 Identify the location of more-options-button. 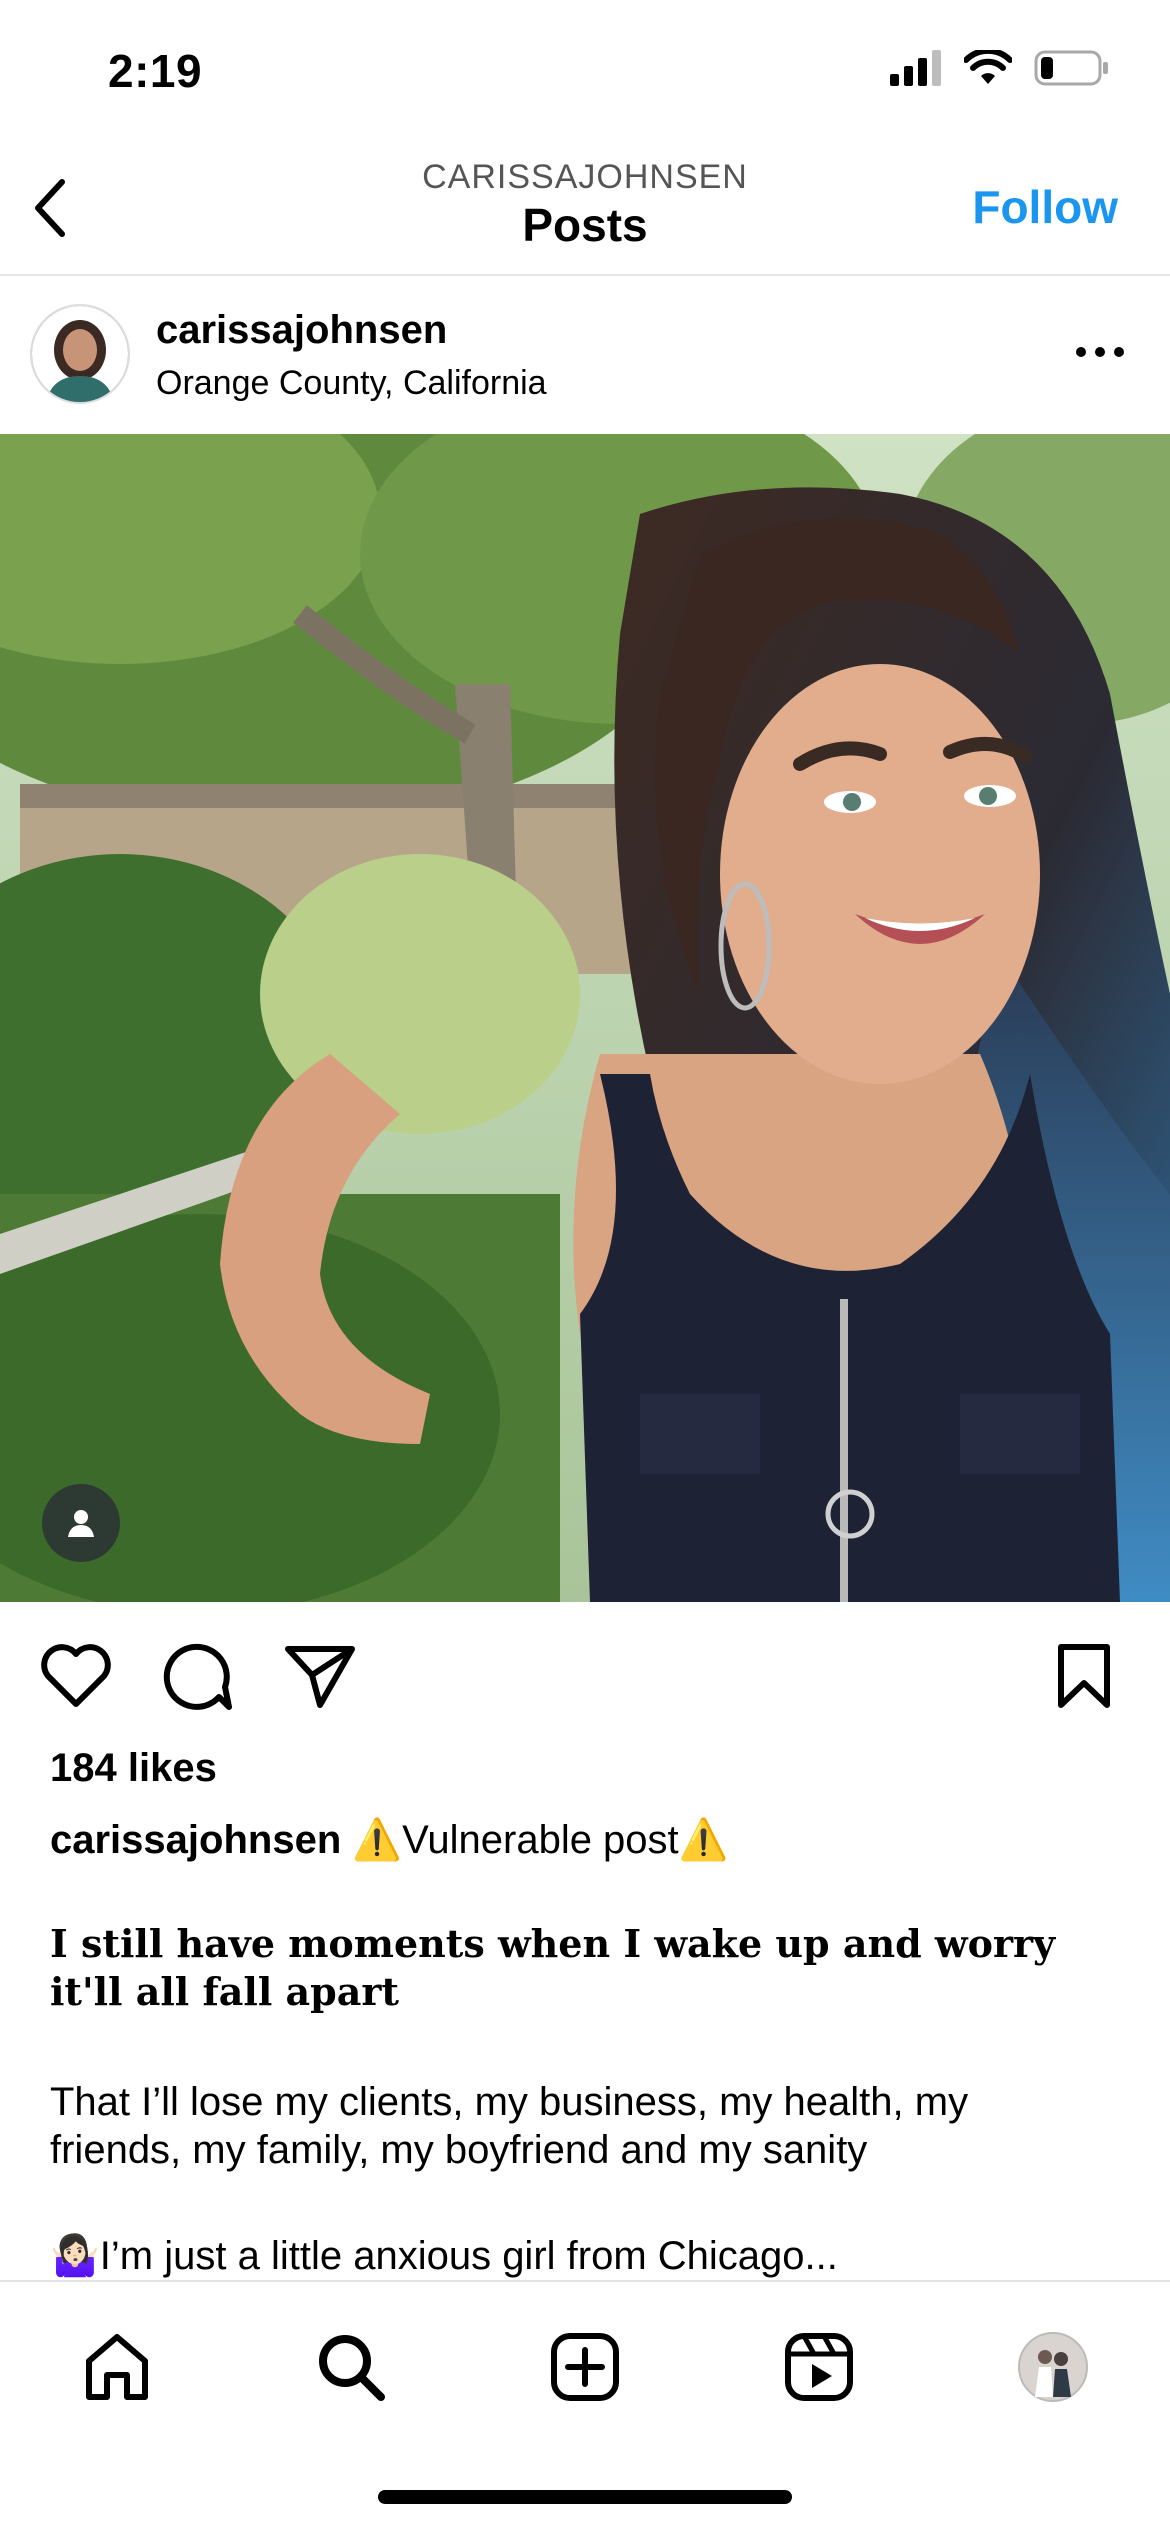
(1100, 352).